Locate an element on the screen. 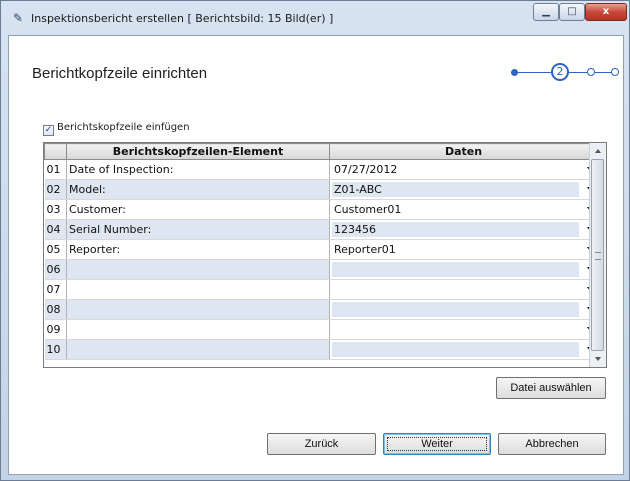 The width and height of the screenshot is (630, 481). data-cell: 07/27/2012 is located at coordinates (463, 169).